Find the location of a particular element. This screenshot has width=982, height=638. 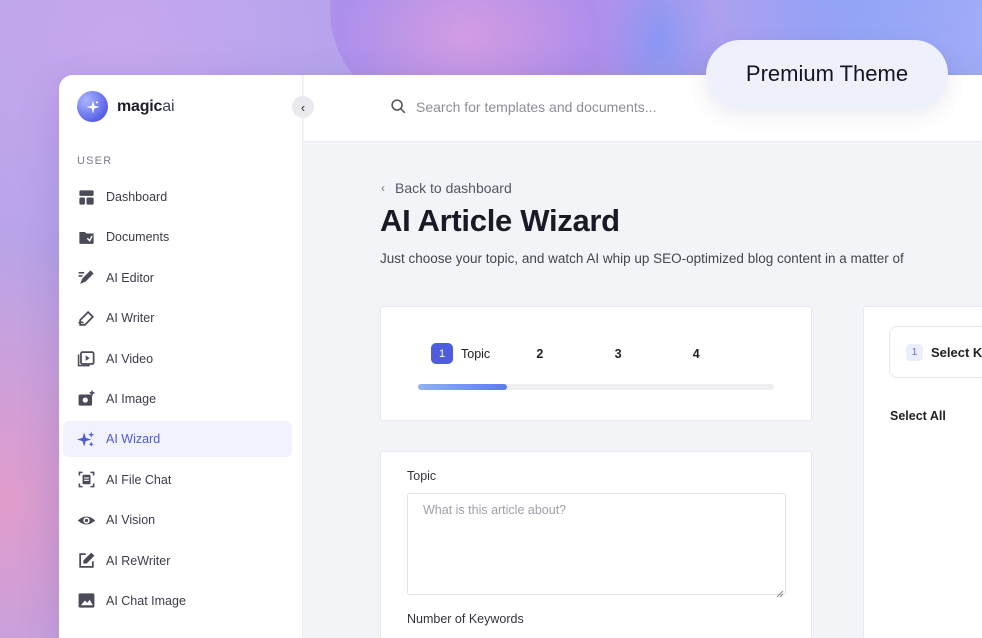

brand-name: magicai is located at coordinates (146, 106).